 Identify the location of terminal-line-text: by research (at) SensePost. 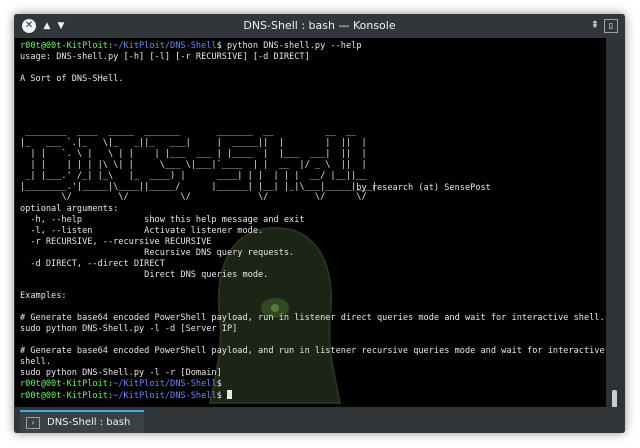
(255, 187).